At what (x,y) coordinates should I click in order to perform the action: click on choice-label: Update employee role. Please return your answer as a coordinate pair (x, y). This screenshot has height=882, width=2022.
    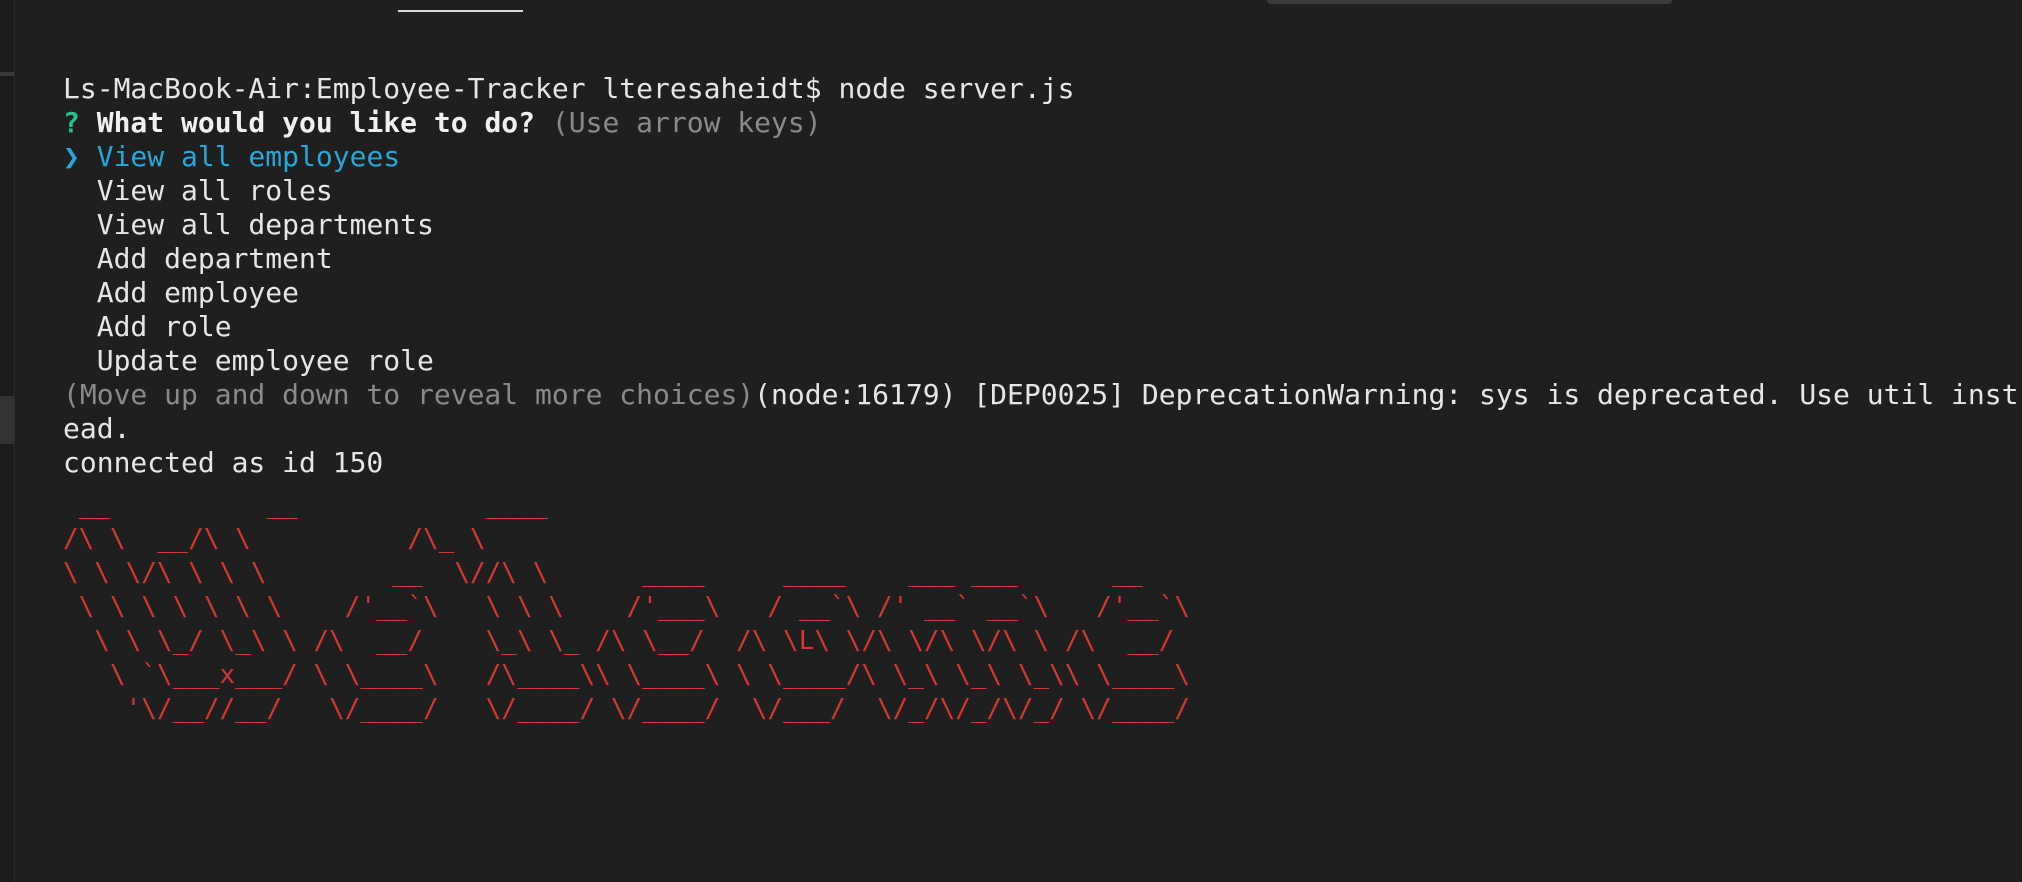
    Looking at the image, I should click on (265, 360).